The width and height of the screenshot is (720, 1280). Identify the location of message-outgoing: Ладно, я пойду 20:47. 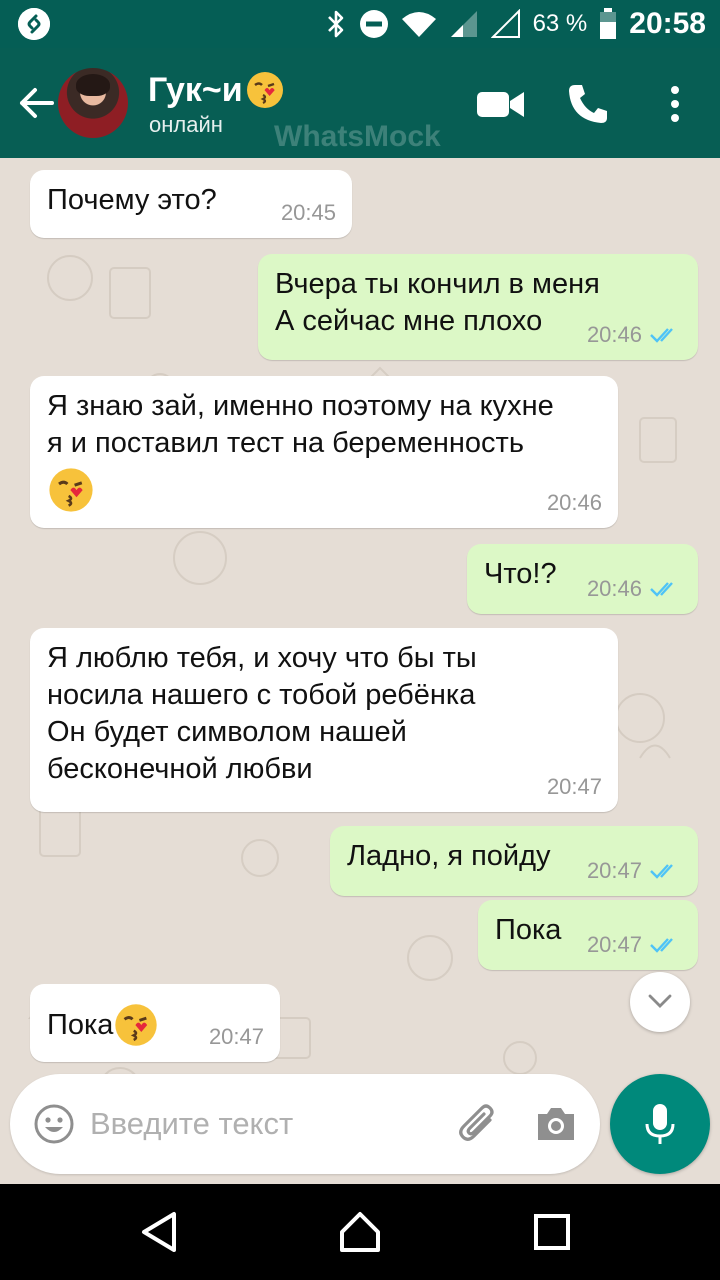
(514, 861).